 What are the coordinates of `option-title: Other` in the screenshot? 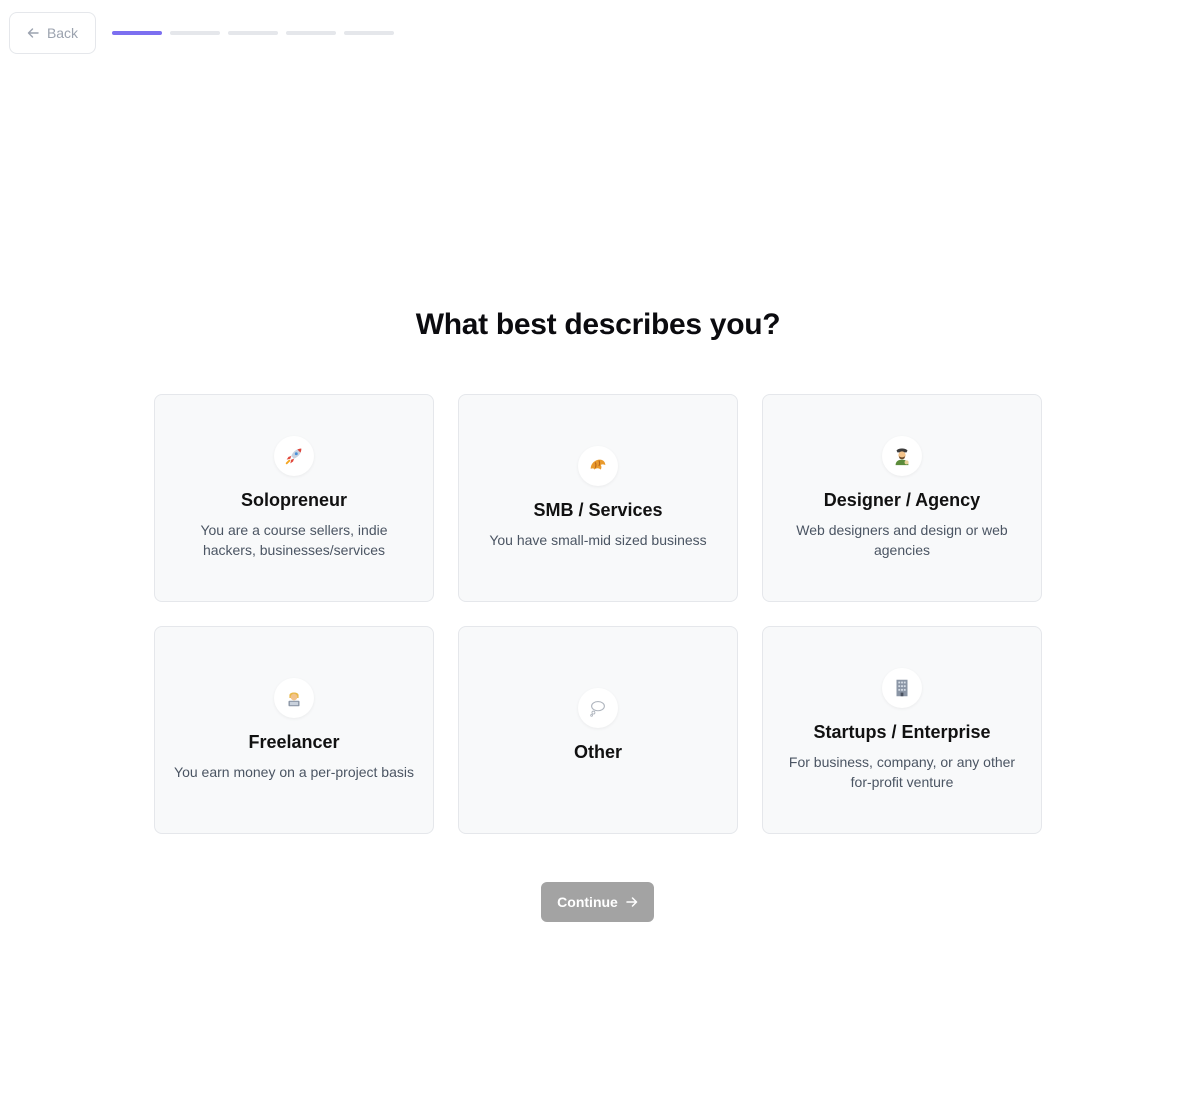 It's located at (597, 752).